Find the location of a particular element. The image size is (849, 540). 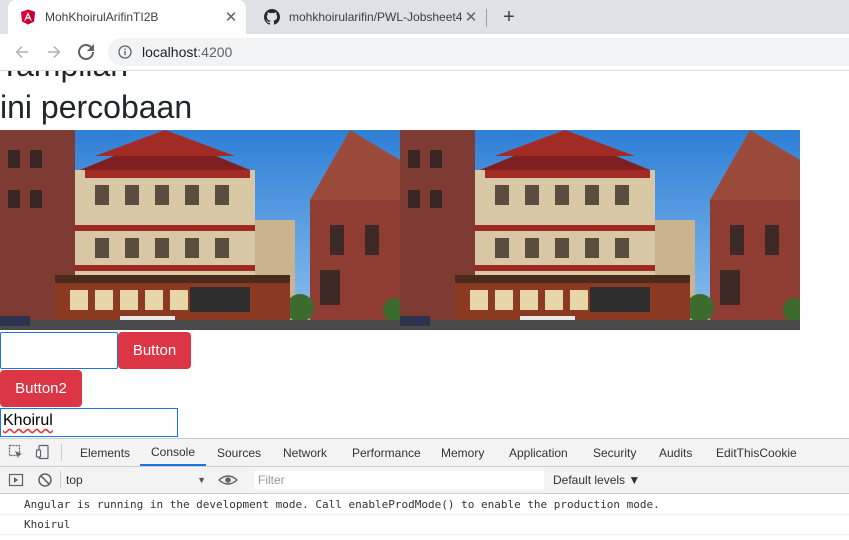

devtools-tab-security: Security is located at coordinates (614, 452).